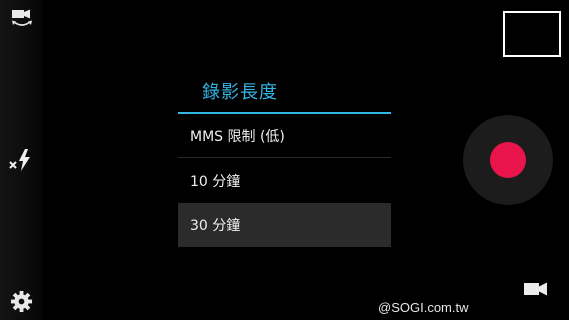 The width and height of the screenshot is (569, 320). I want to click on menu-item-10-minutes: 10 分鐘, so click(284, 181).